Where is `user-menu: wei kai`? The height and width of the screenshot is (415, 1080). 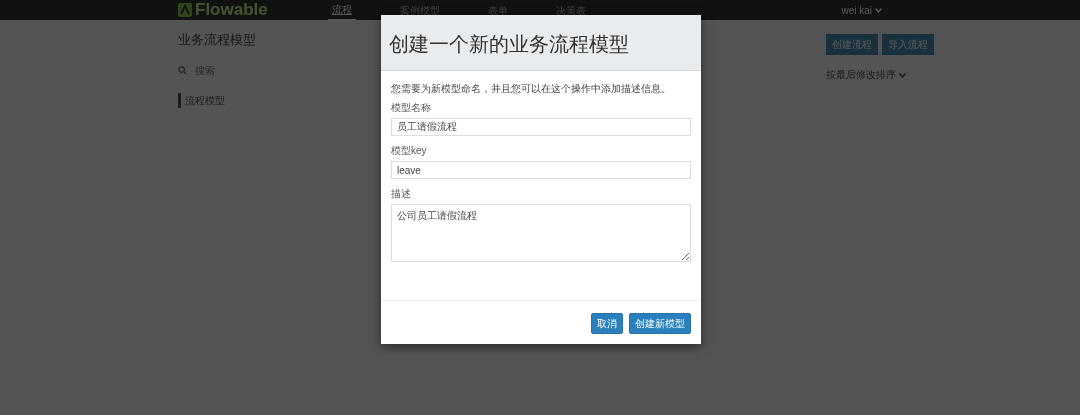 user-menu: wei kai is located at coordinates (871, 10).